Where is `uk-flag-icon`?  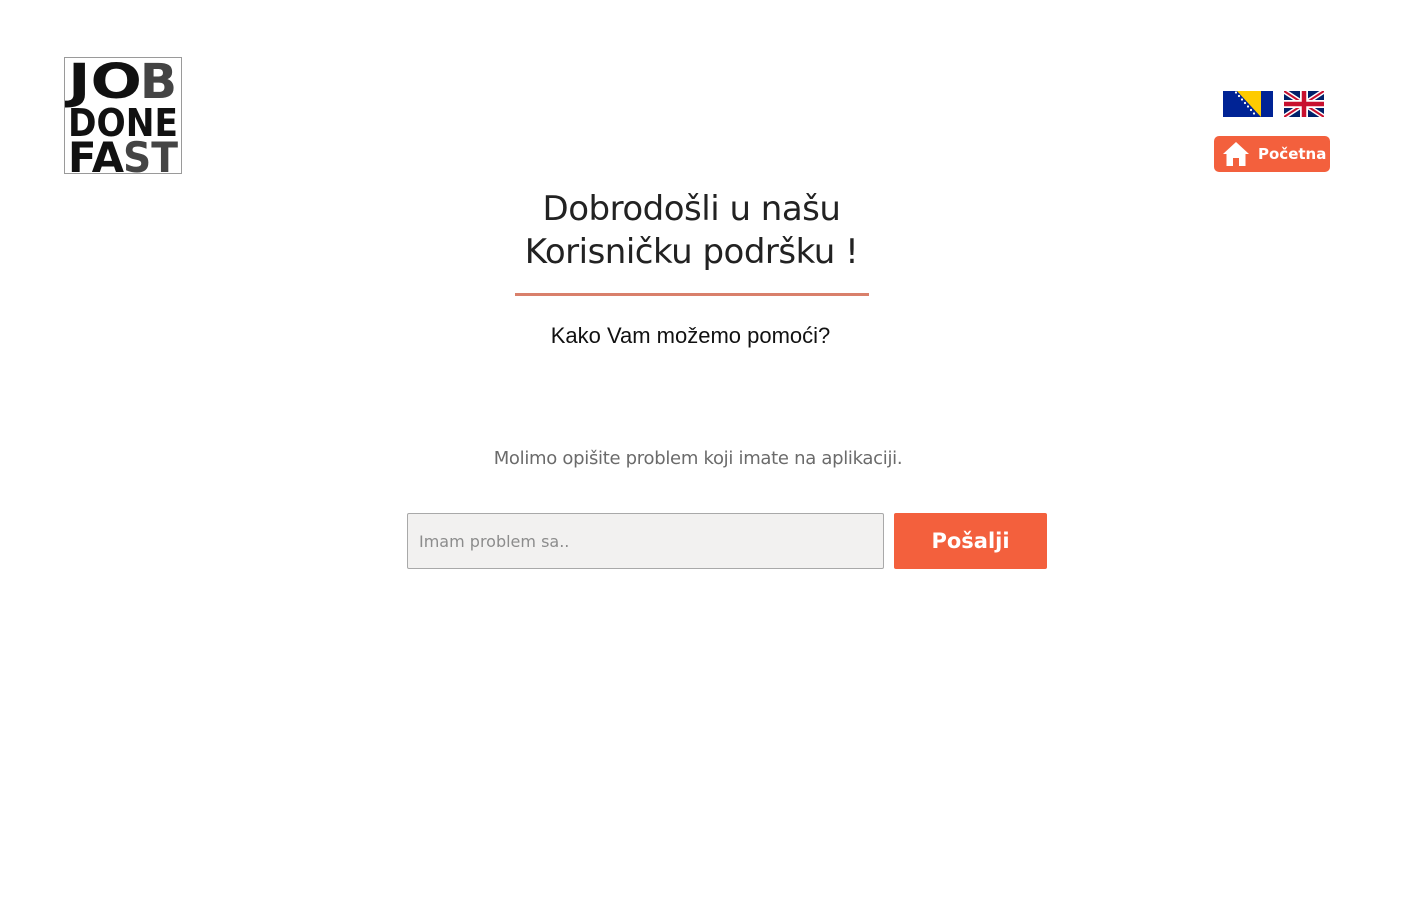 uk-flag-icon is located at coordinates (1304, 104).